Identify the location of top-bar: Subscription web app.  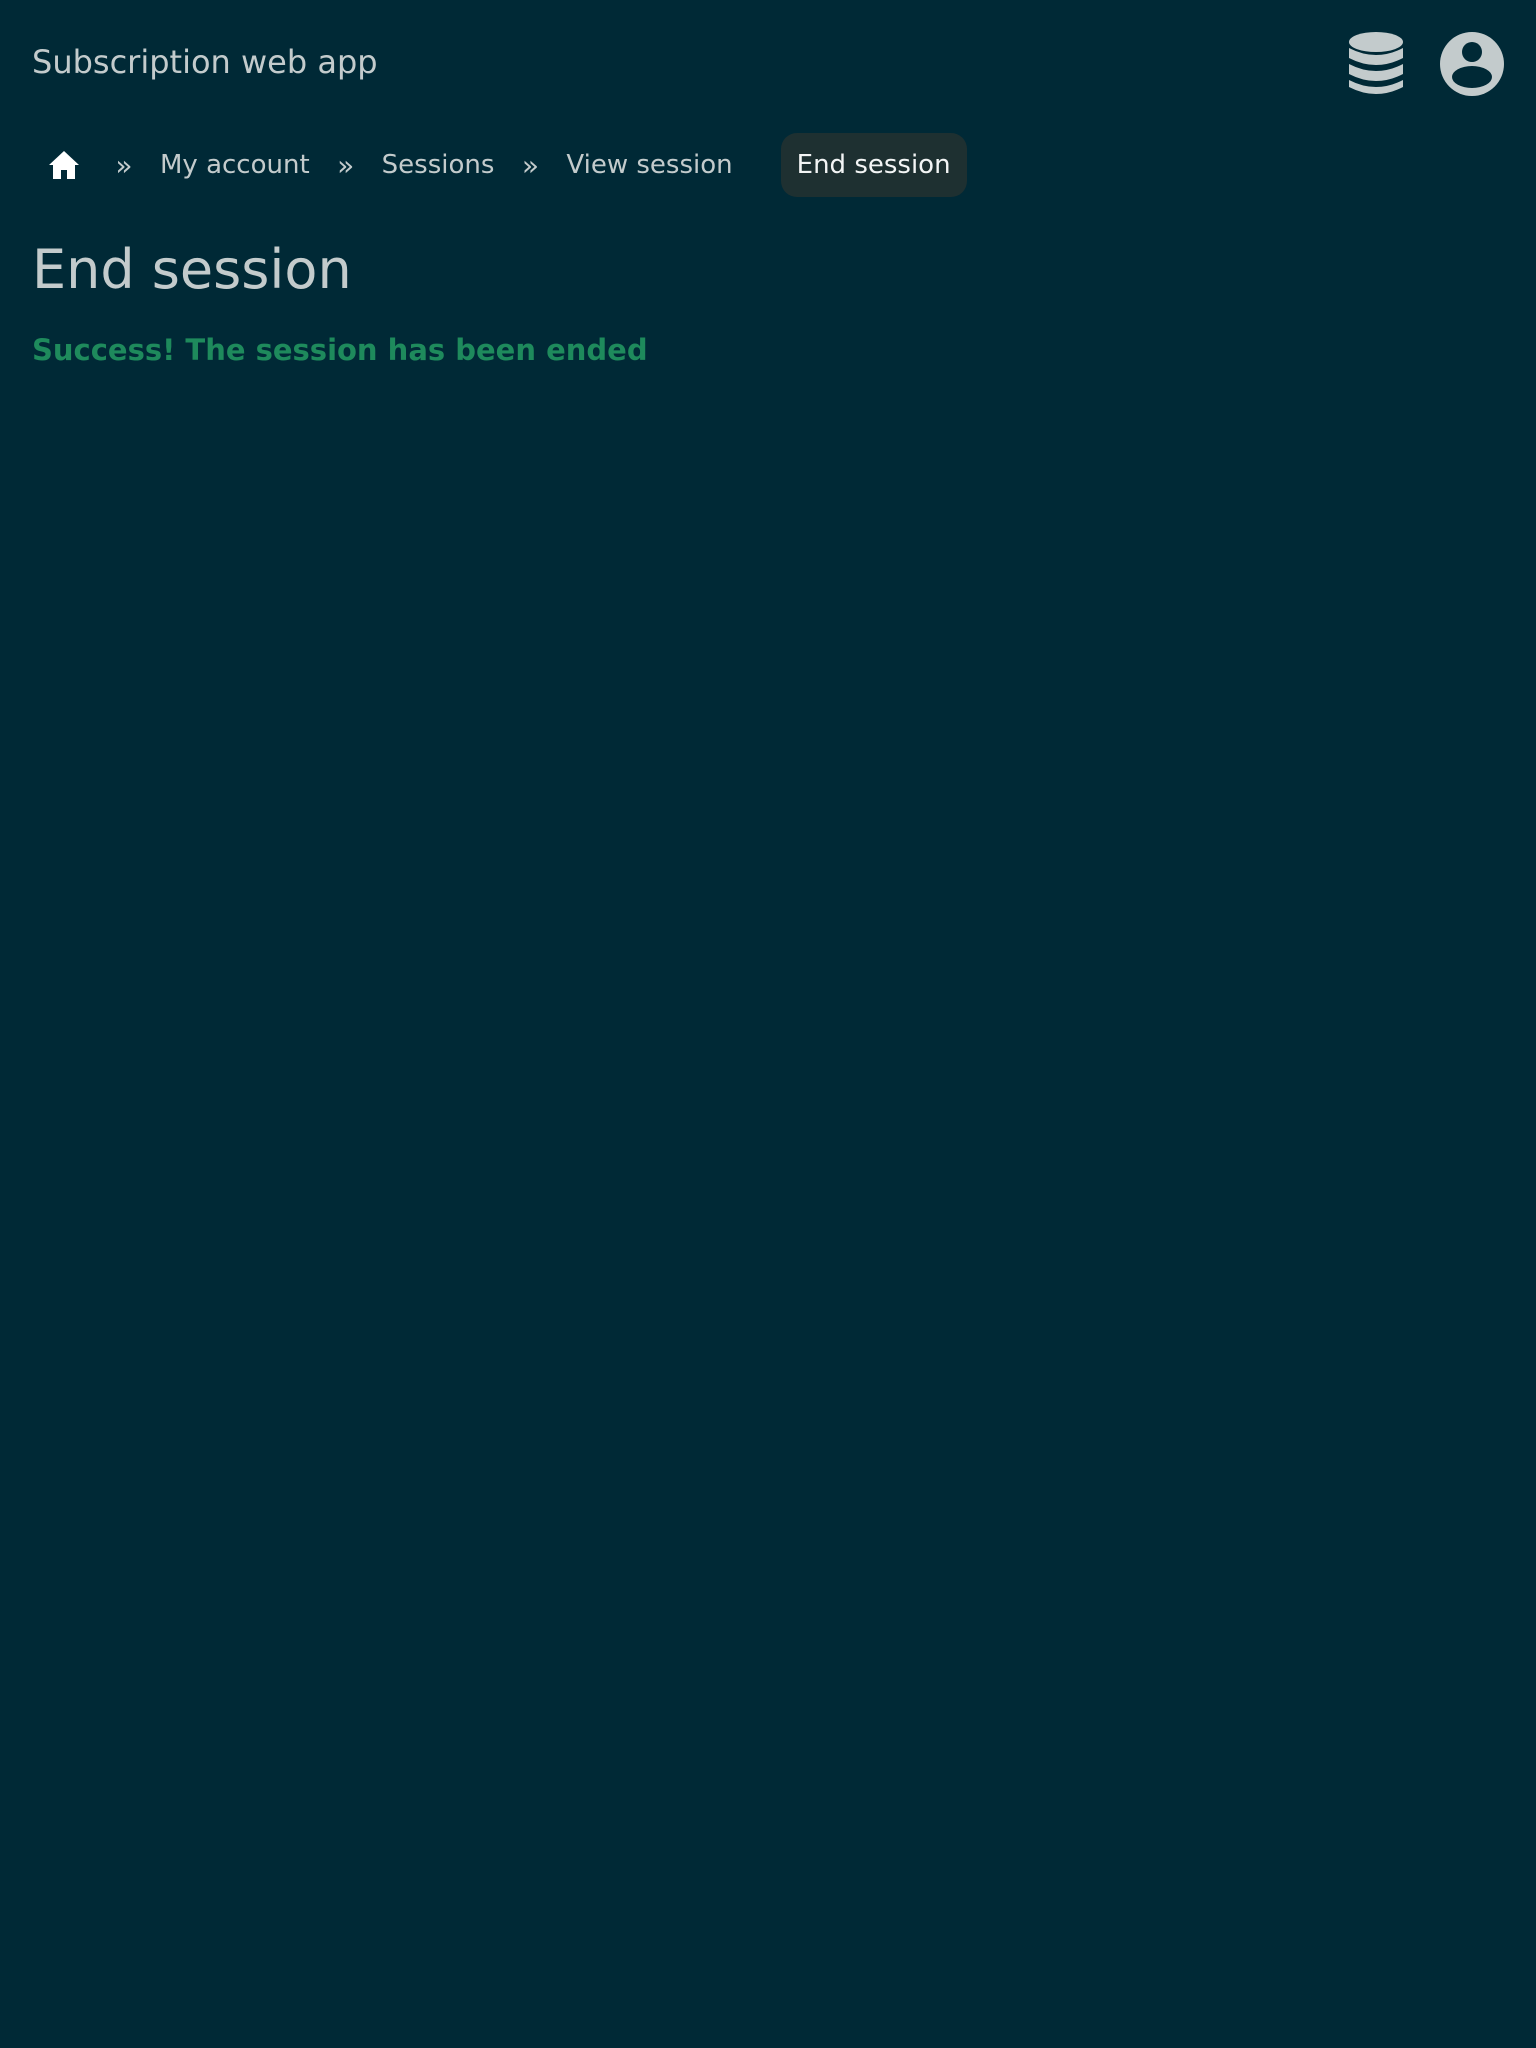
(768, 64).